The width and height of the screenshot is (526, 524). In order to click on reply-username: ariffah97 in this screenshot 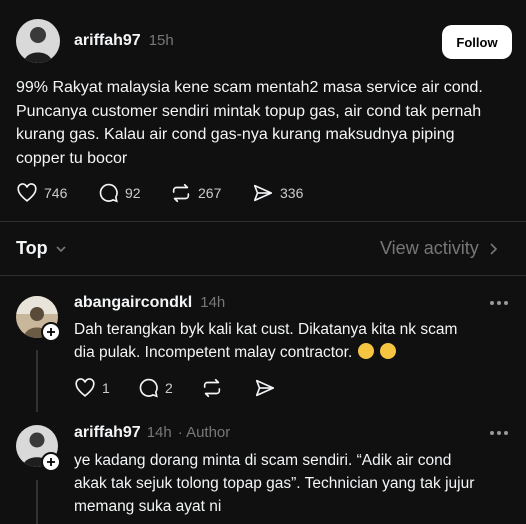, I will do `click(107, 433)`.